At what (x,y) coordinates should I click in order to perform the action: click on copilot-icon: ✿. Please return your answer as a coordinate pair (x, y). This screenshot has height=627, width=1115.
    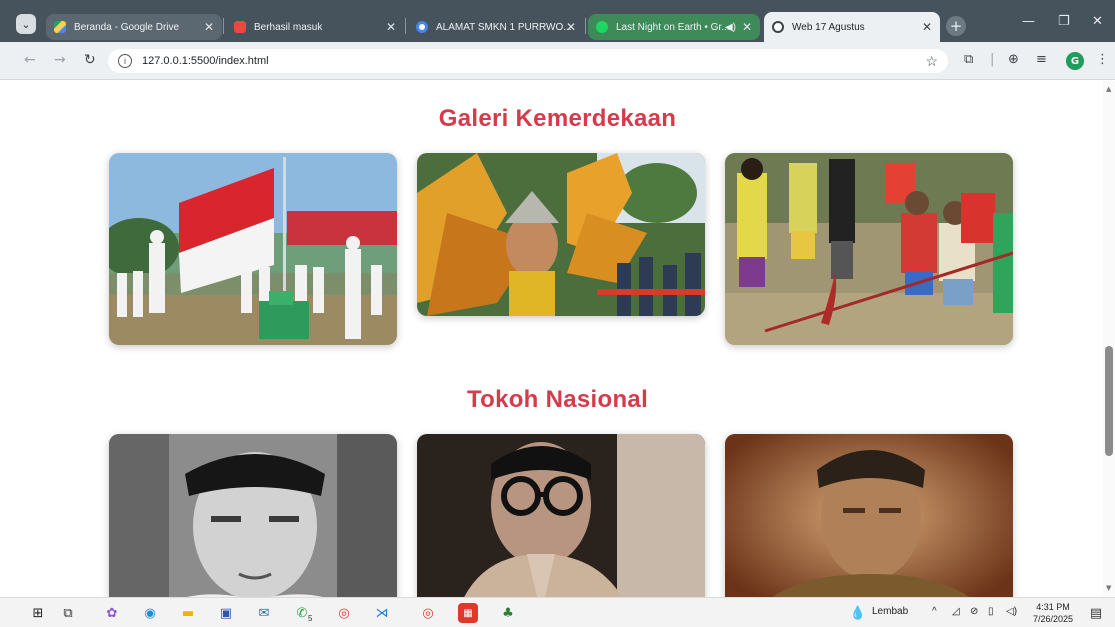
    Looking at the image, I should click on (112, 613).